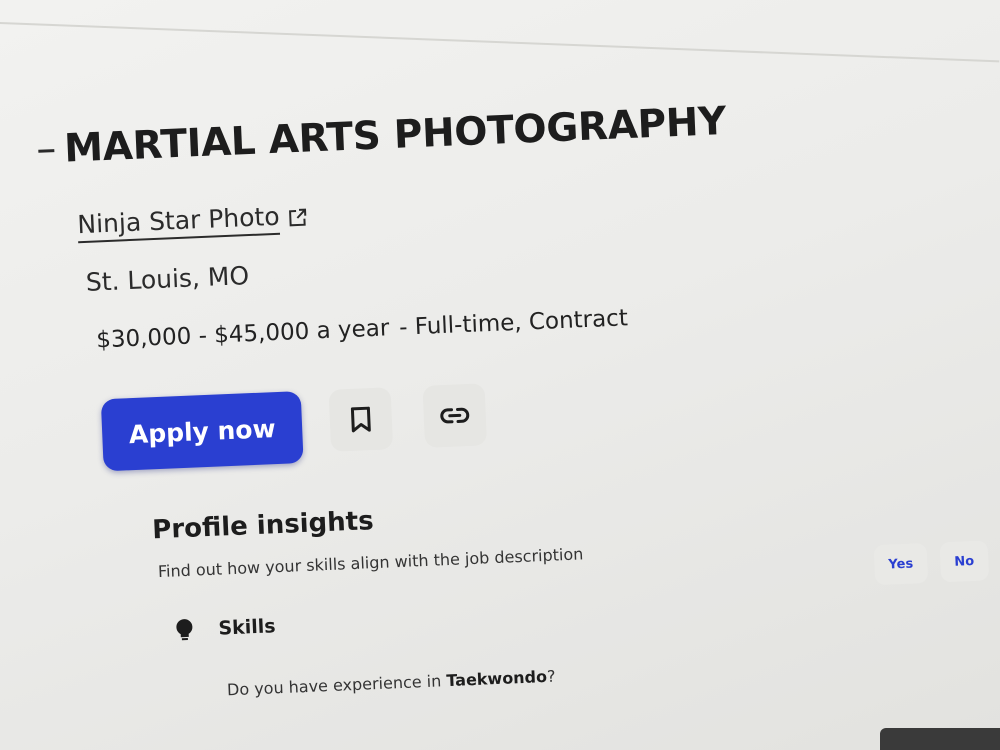  I want to click on yes-button: Yes, so click(900, 564).